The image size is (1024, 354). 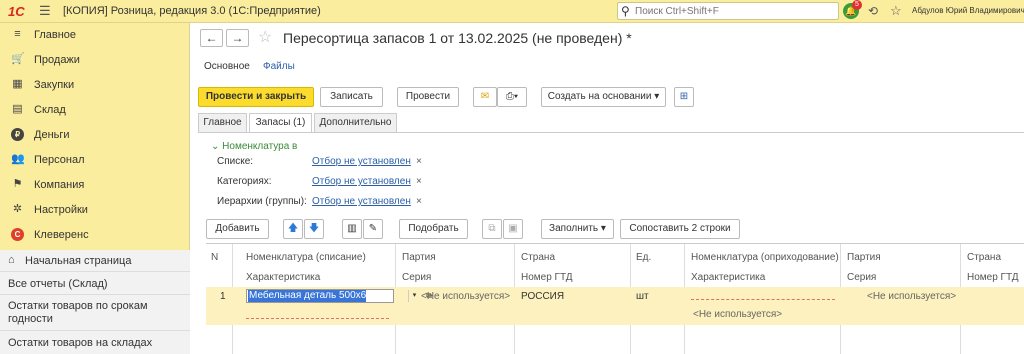 What do you see at coordinates (254, 146) in the screenshot?
I see `filter-group-toggle: ⌄ Номенклатура в` at bounding box center [254, 146].